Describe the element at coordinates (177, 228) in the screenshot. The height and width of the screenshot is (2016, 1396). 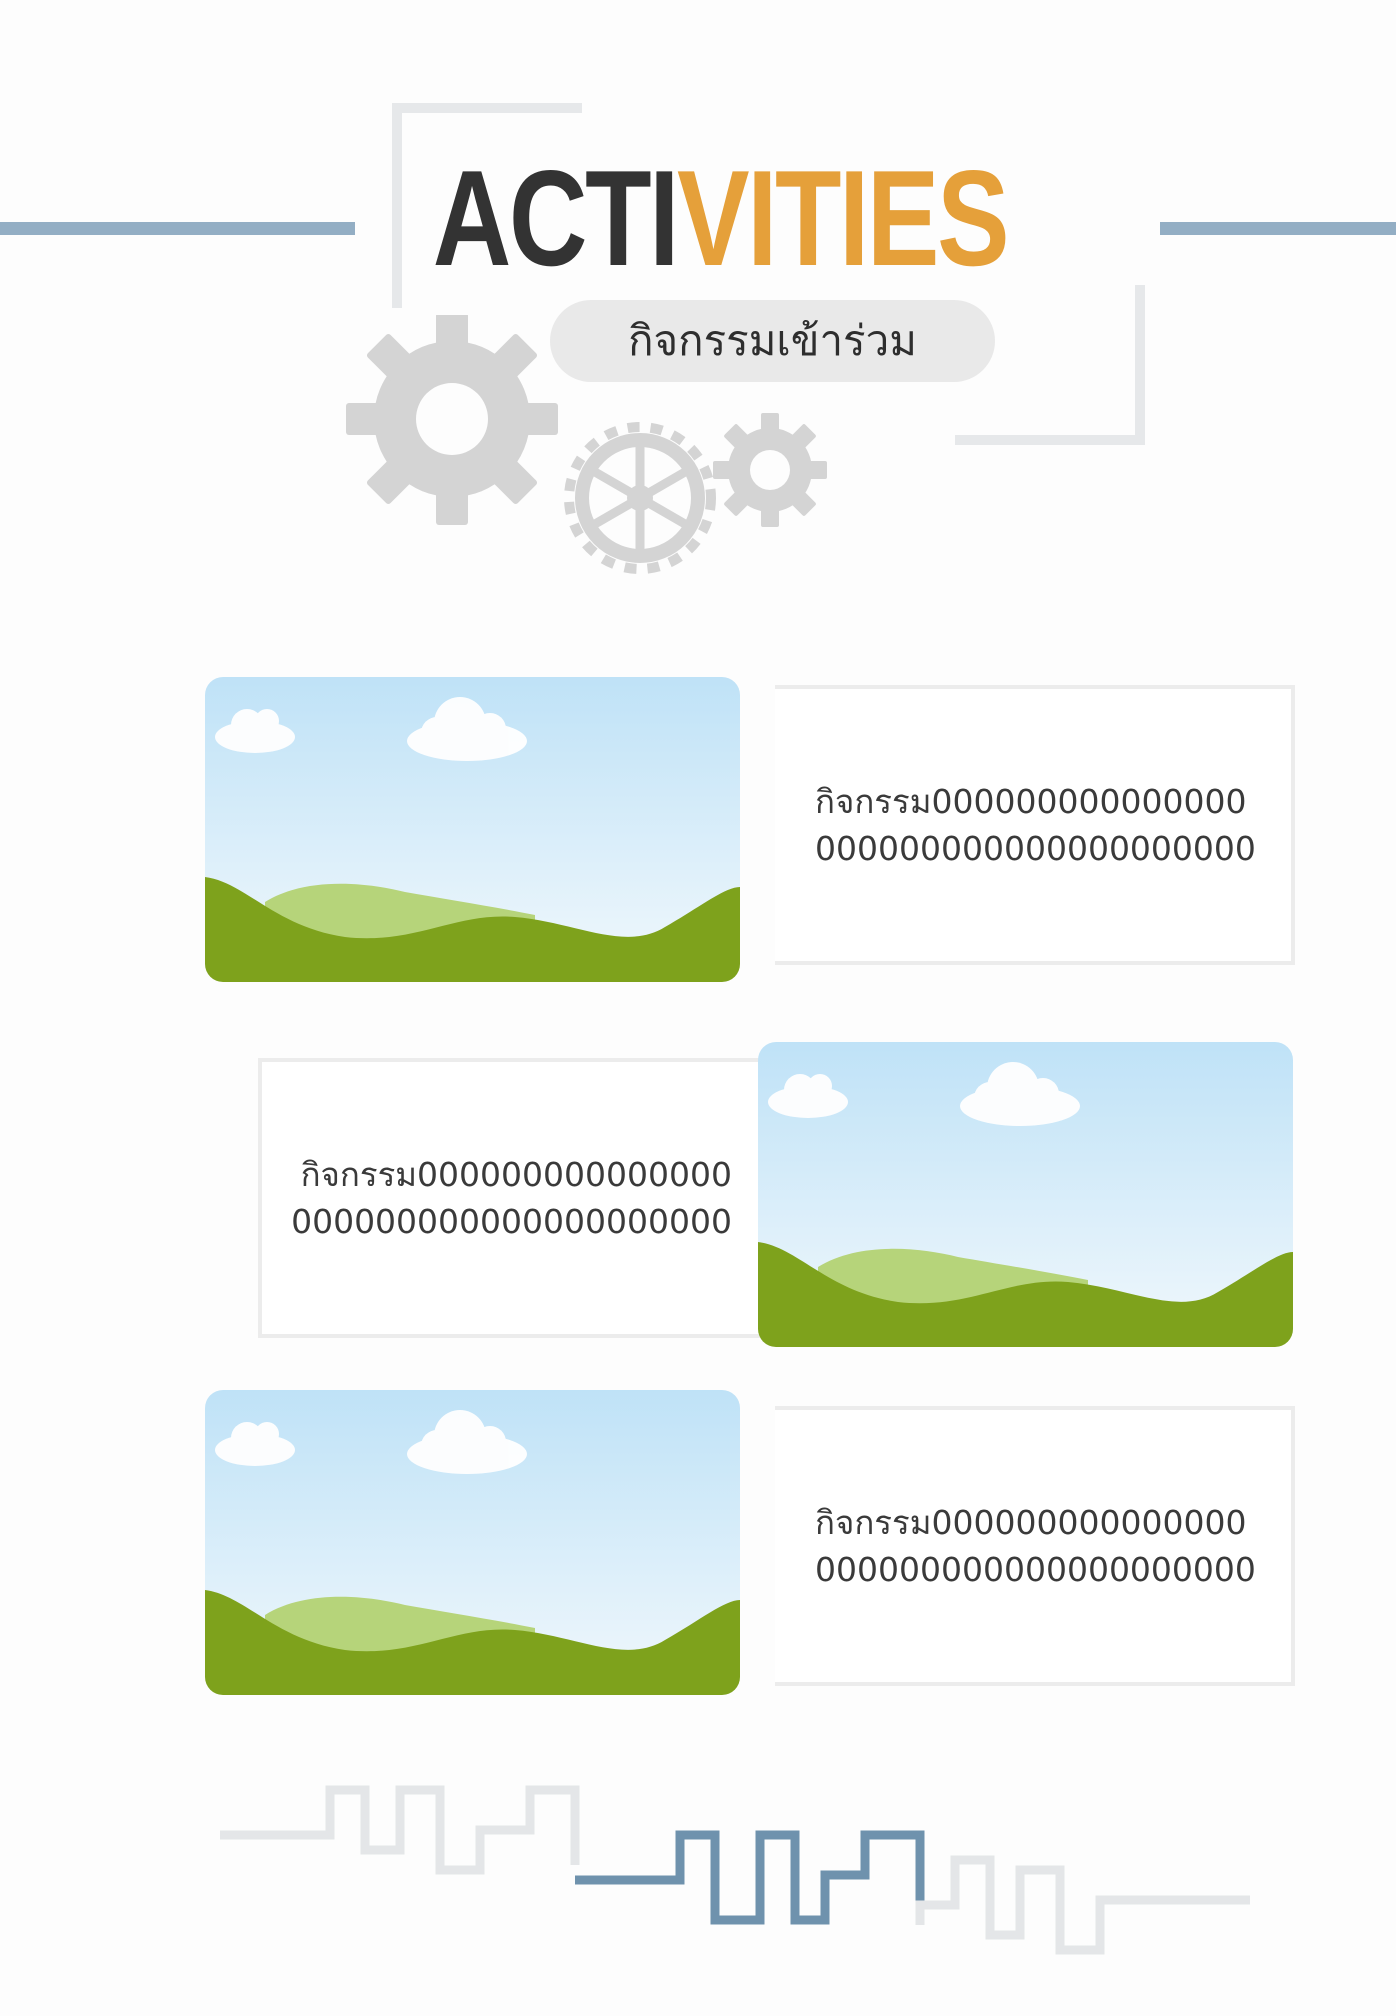
I see `header-rule-left` at that location.